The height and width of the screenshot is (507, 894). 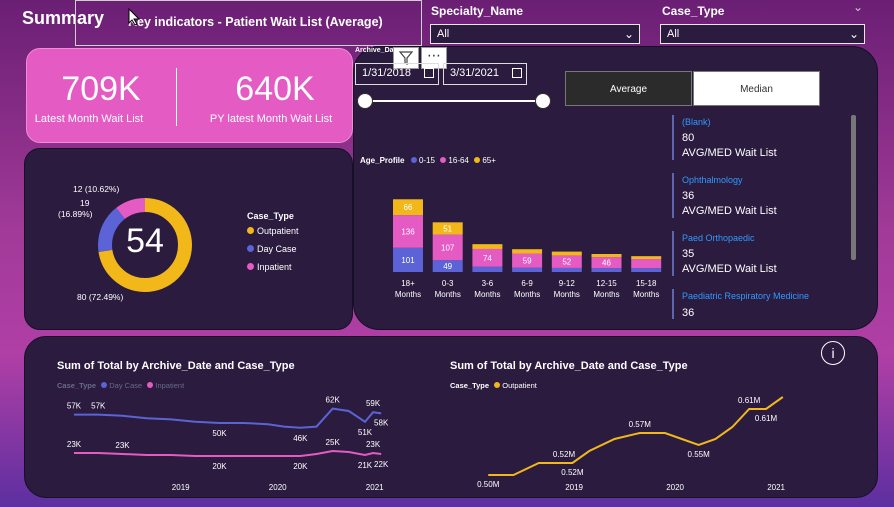 I want to click on average-button: Average, so click(x=628, y=88).